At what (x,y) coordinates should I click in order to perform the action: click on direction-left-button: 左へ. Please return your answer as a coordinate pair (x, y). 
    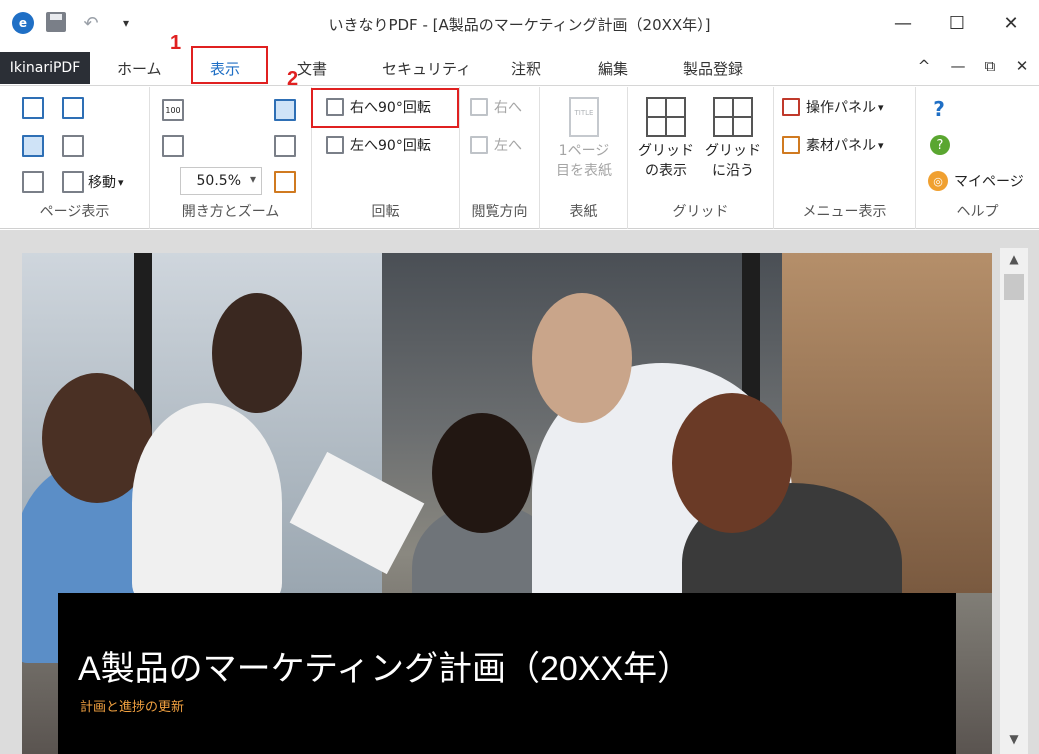
    Looking at the image, I should click on (496, 145).